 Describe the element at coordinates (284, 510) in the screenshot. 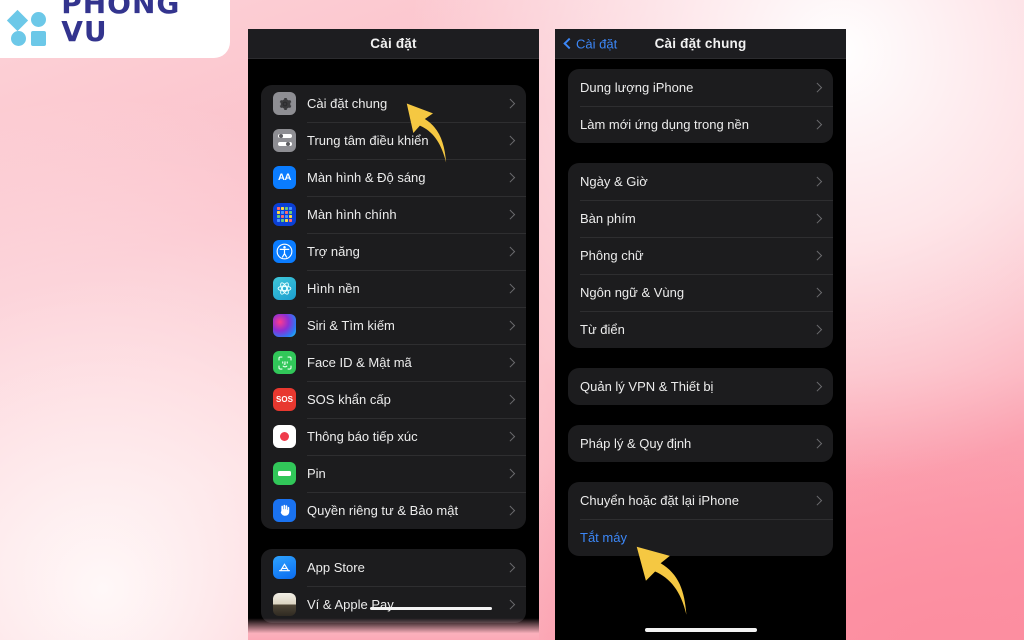

I see `privacy-hand-icon` at that location.